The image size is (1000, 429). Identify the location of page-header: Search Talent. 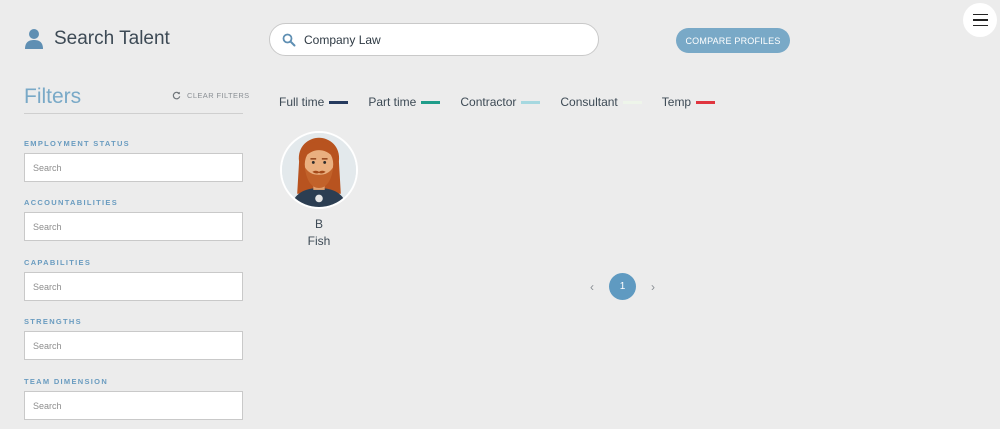
(97, 39).